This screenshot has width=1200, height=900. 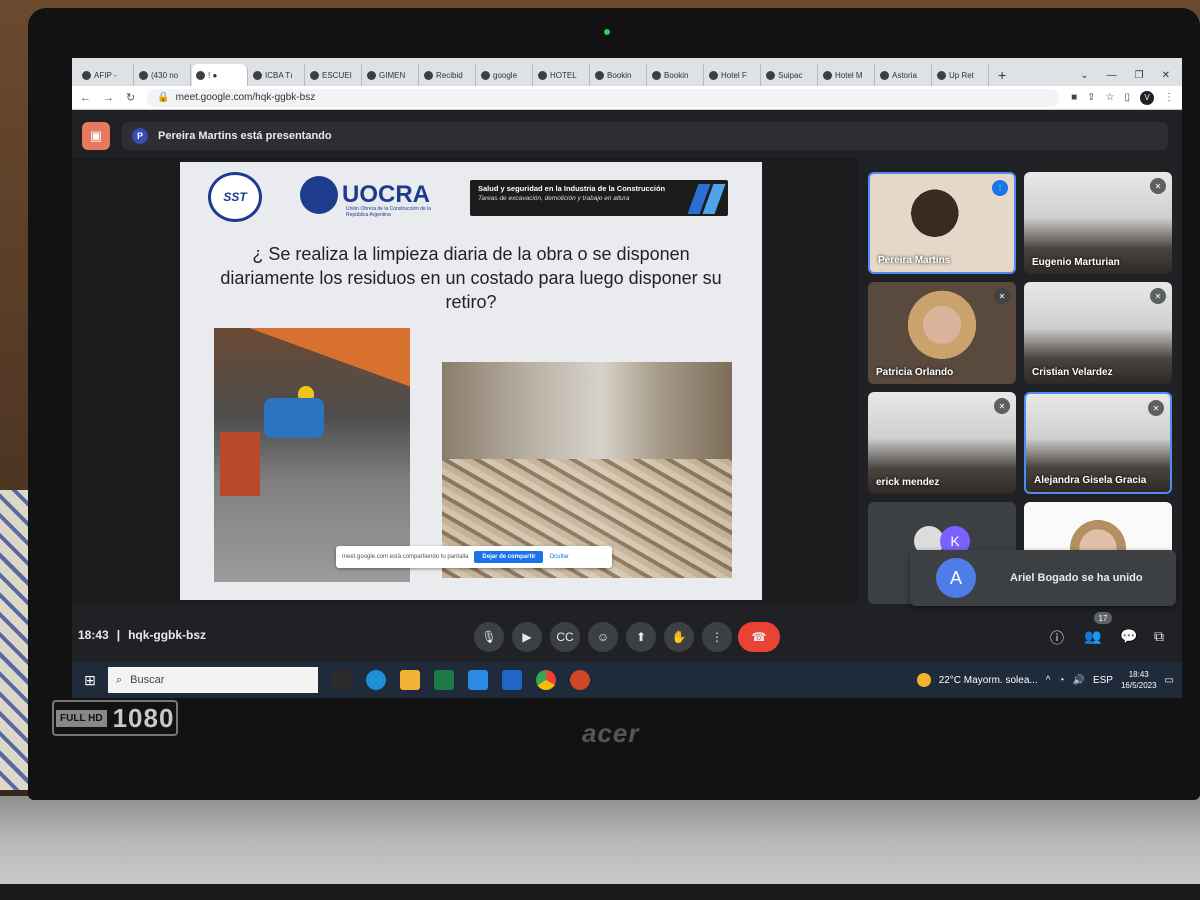 I want to click on stop-sharing-button: Dejar de compartir, so click(x=509, y=557).